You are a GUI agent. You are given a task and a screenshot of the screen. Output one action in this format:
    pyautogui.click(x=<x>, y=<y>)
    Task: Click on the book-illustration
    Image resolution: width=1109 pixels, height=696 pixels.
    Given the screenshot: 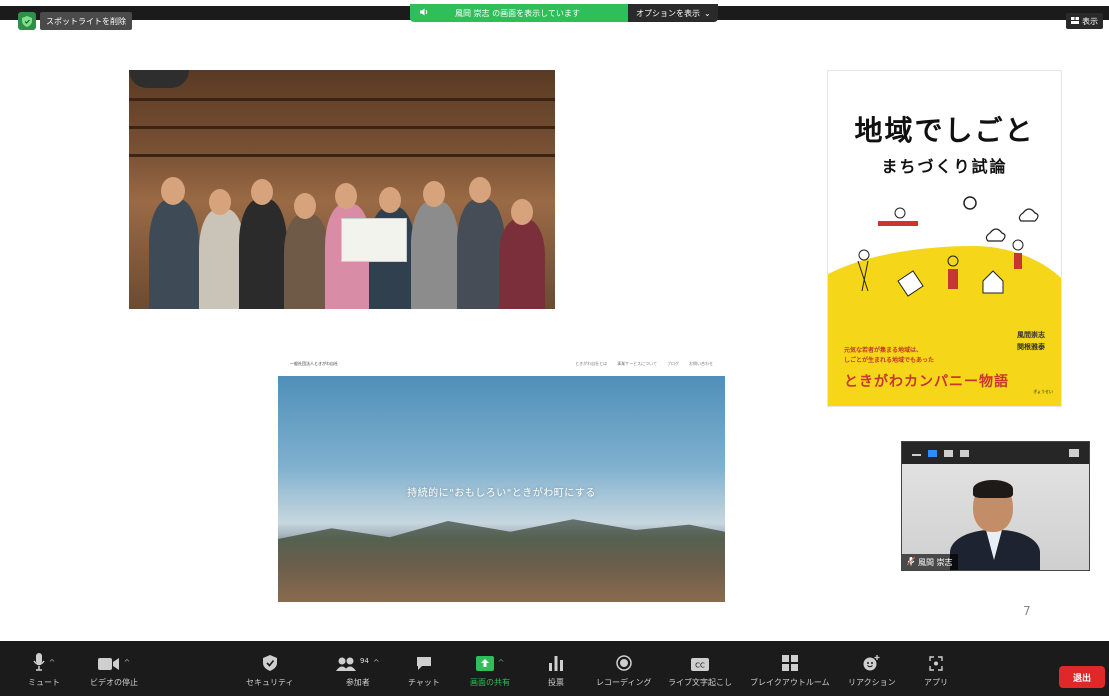 What is the action you would take?
    pyautogui.click(x=948, y=246)
    